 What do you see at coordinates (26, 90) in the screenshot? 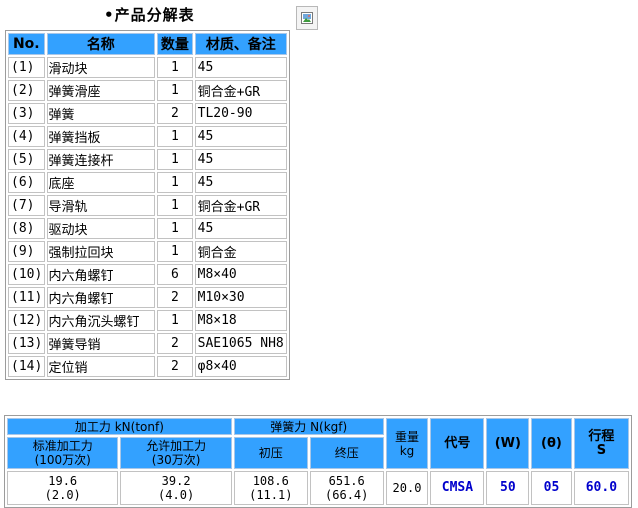
I see `part-number: (2)` at bounding box center [26, 90].